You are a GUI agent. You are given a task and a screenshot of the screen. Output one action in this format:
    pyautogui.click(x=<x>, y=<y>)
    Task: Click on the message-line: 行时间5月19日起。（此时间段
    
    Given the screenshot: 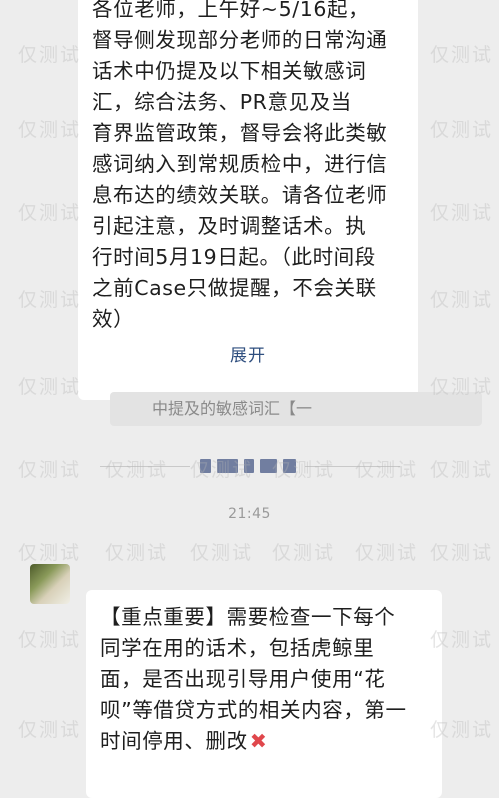 What is the action you would take?
    pyautogui.click(x=234, y=257)
    